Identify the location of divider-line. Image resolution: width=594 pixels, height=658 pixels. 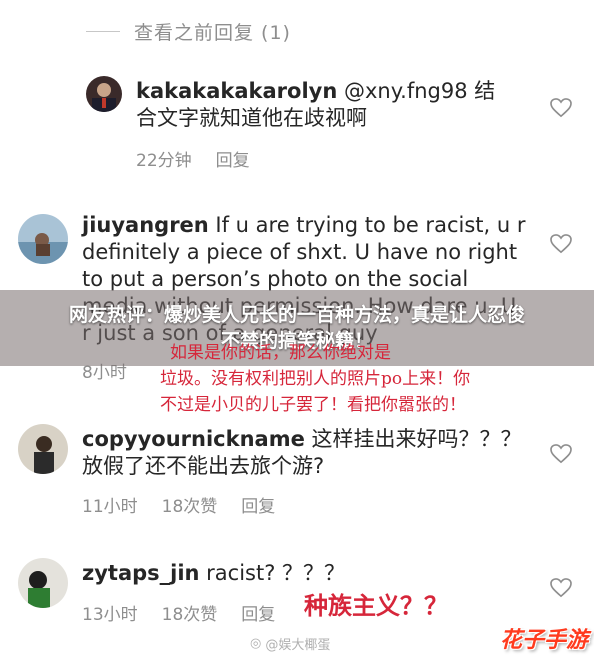
(103, 31).